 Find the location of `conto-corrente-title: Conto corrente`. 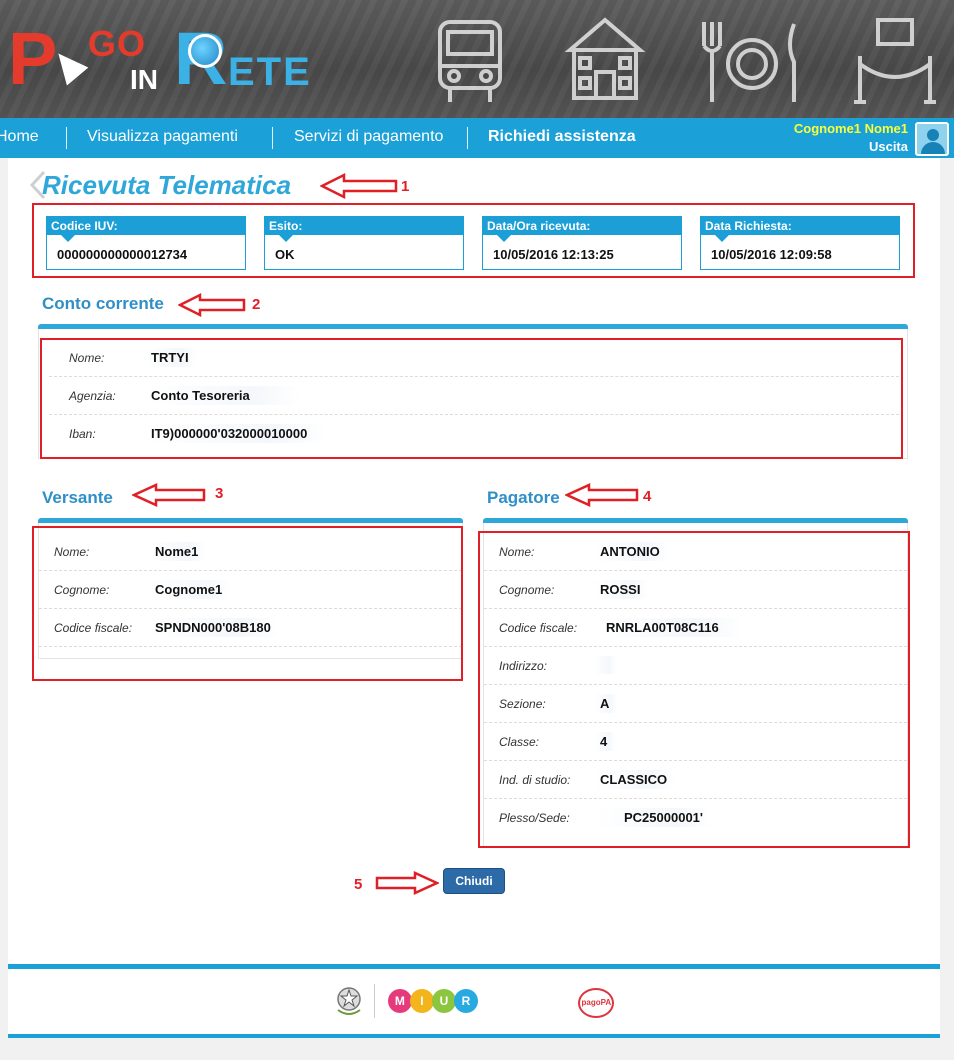

conto-corrente-title: Conto corrente is located at coordinates (103, 303).